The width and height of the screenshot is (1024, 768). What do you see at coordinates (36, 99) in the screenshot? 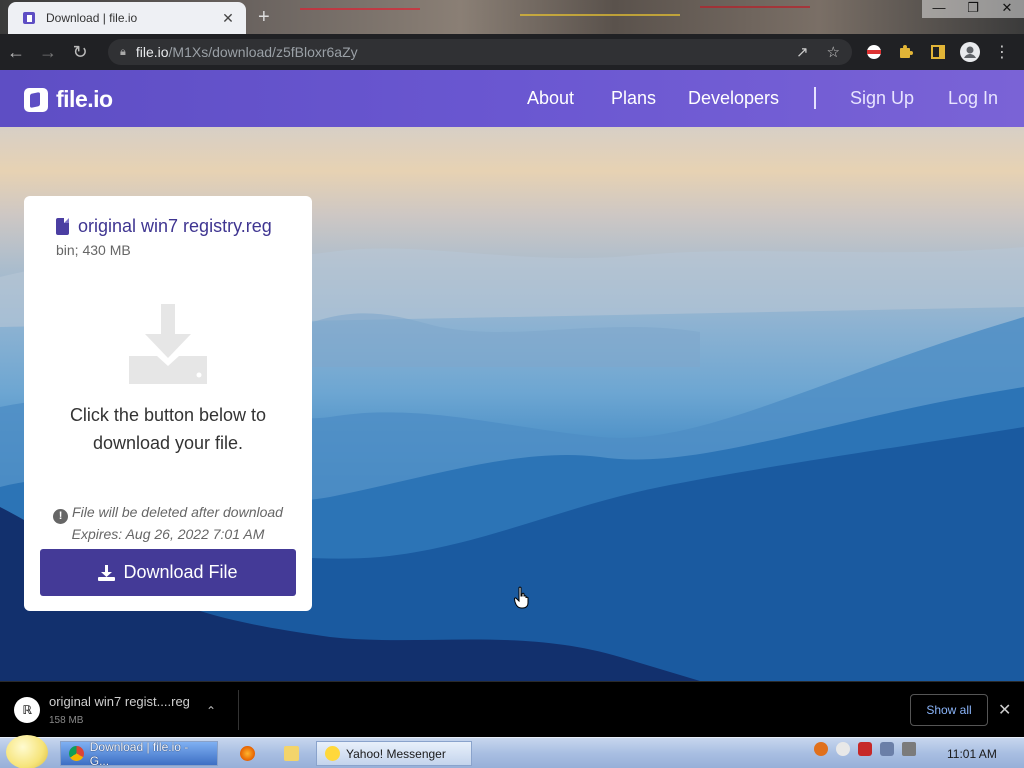
I see `fileio-logo-icon` at bounding box center [36, 99].